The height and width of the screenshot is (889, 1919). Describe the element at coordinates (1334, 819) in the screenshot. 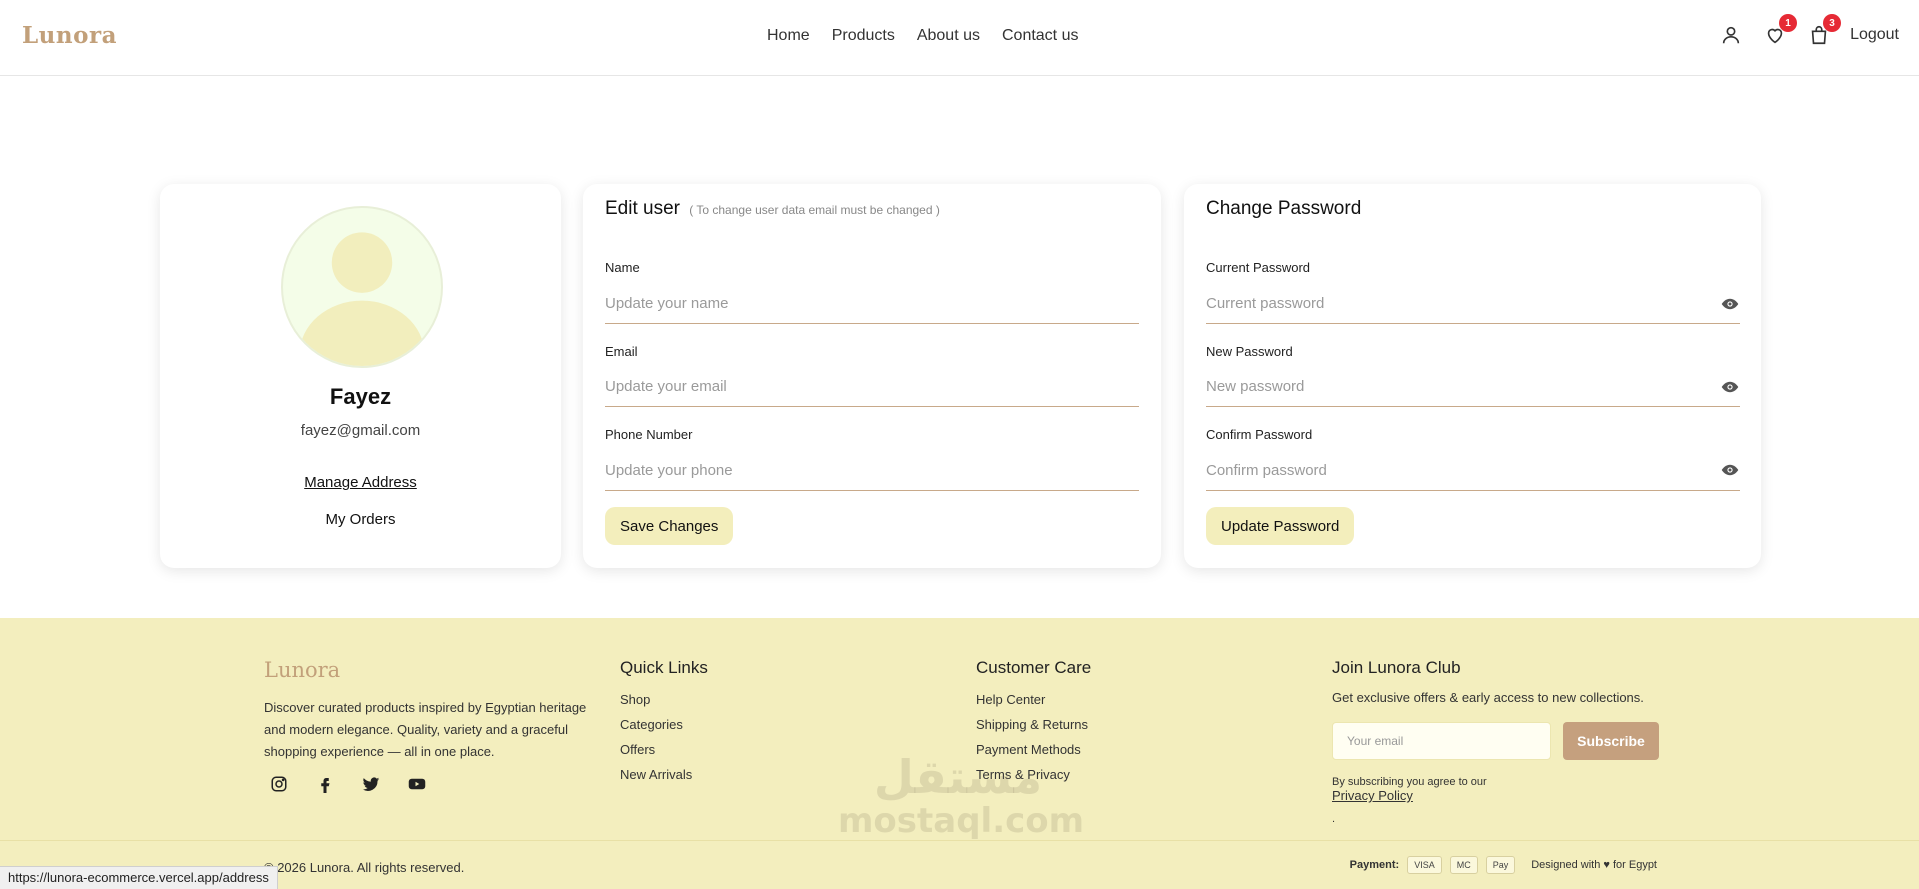

I see `newsletter-note-end: .` at that location.